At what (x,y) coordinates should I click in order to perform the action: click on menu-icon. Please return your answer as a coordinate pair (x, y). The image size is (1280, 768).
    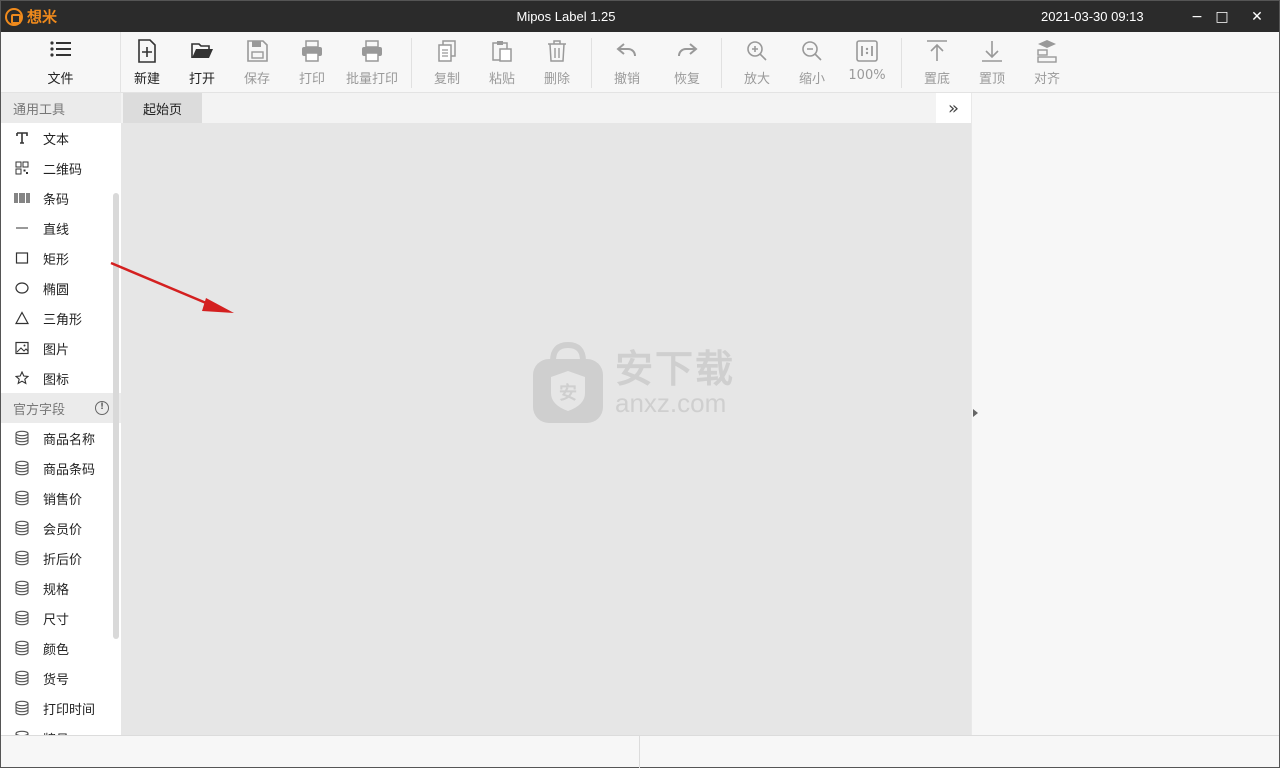
    Looking at the image, I should click on (60, 49).